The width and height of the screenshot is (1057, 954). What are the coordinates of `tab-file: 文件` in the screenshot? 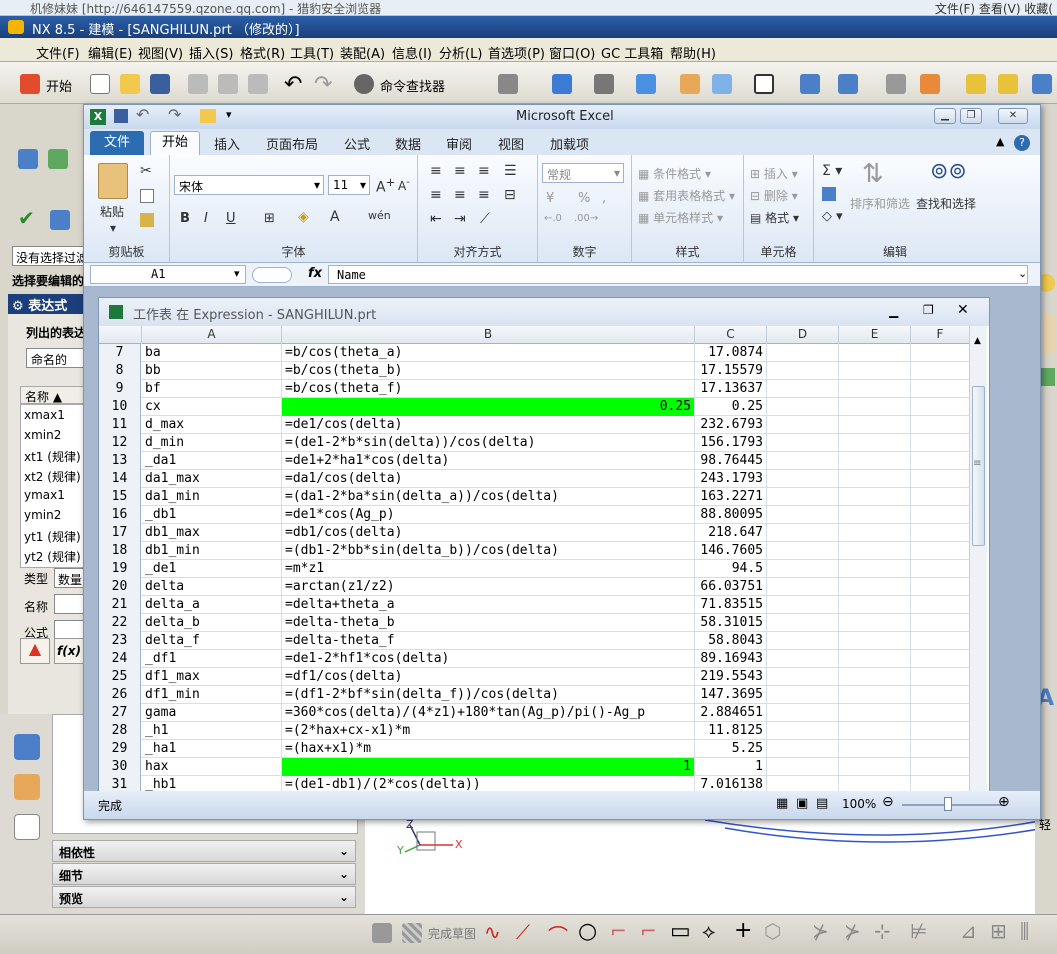 It's located at (117, 143).